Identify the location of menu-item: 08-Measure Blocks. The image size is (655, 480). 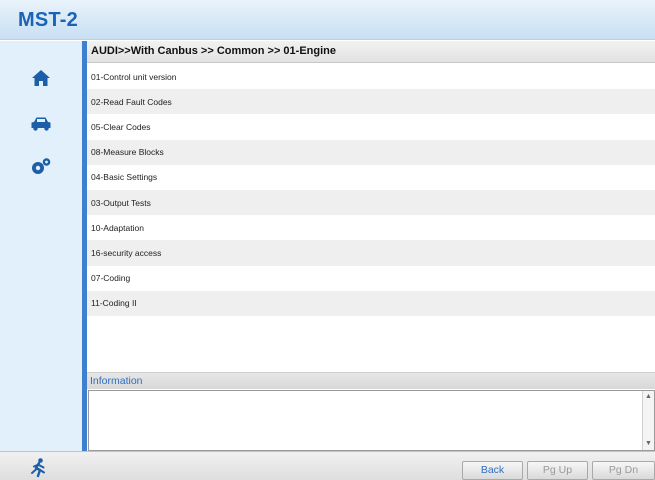
(371, 152).